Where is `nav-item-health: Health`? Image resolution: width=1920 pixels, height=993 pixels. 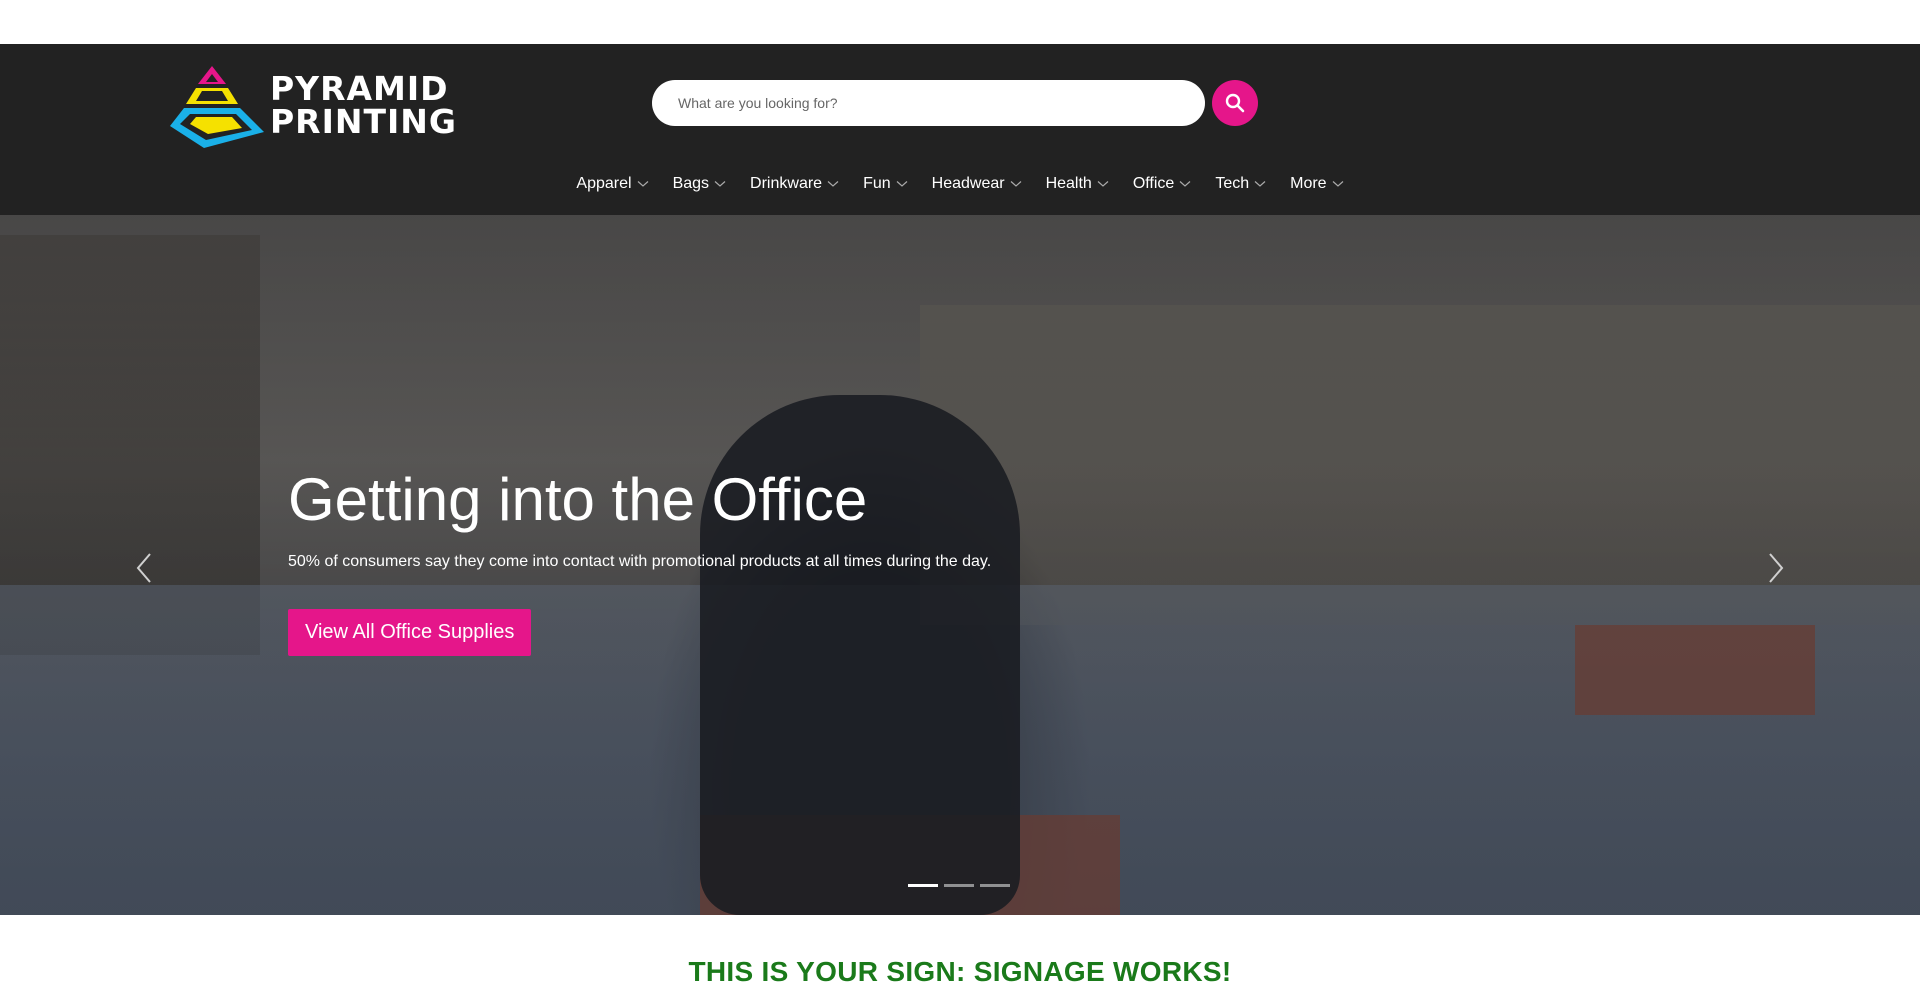 nav-item-health: Health is located at coordinates (1077, 184).